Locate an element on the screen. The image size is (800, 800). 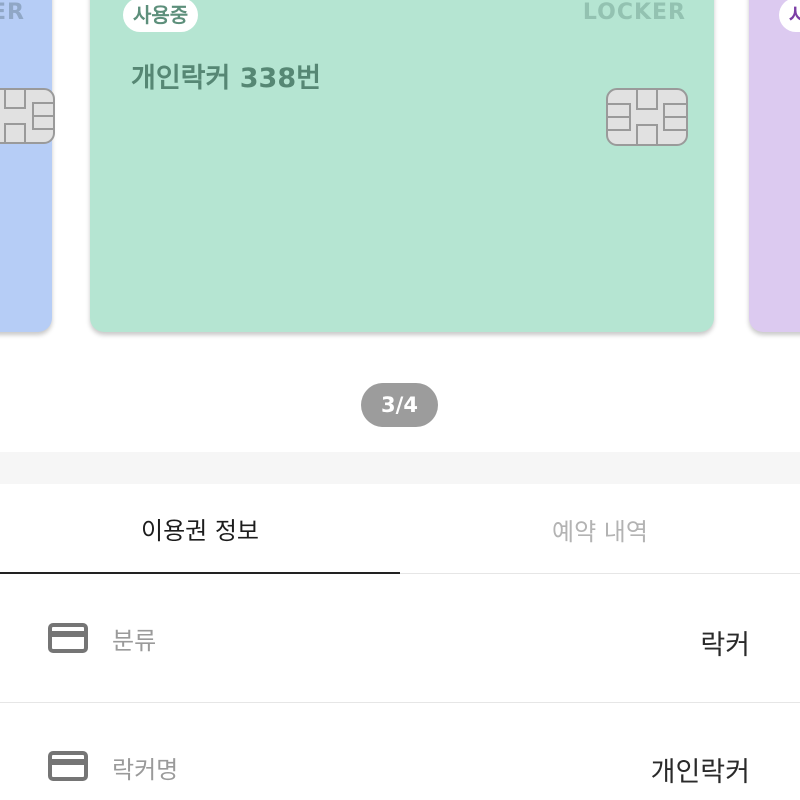
membership-card-next: 사용중 is located at coordinates (774, 166).